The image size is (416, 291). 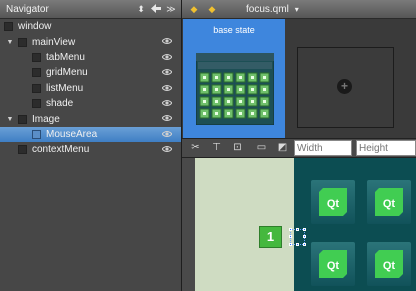 I want to click on canvas-toolbar: ✂ ⊤ ⊡ ▭ ◩, so click(x=299, y=148).